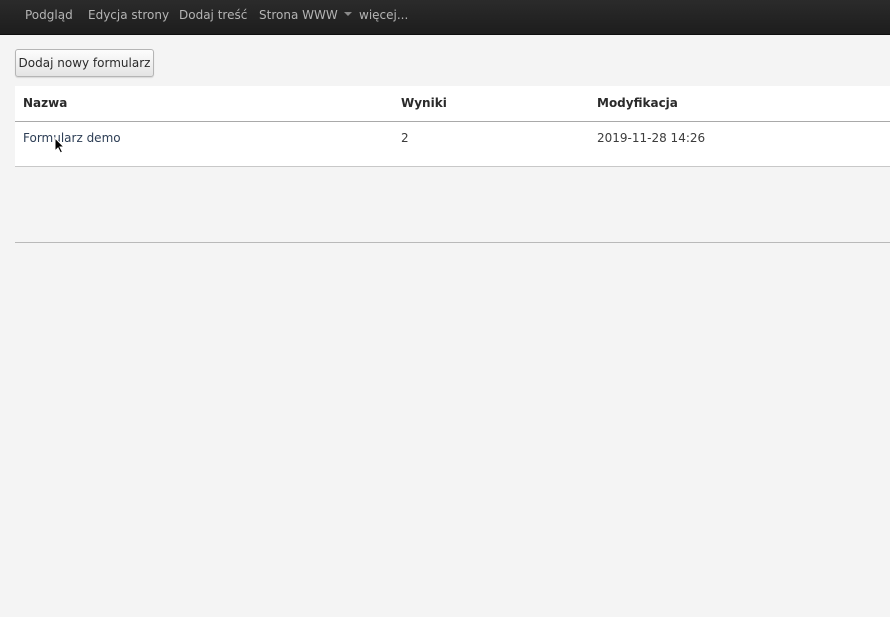 Image resolution: width=890 pixels, height=617 pixels. What do you see at coordinates (452, 104) in the screenshot?
I see `table-header: Nazwa Wyniki Modyfikacja` at bounding box center [452, 104].